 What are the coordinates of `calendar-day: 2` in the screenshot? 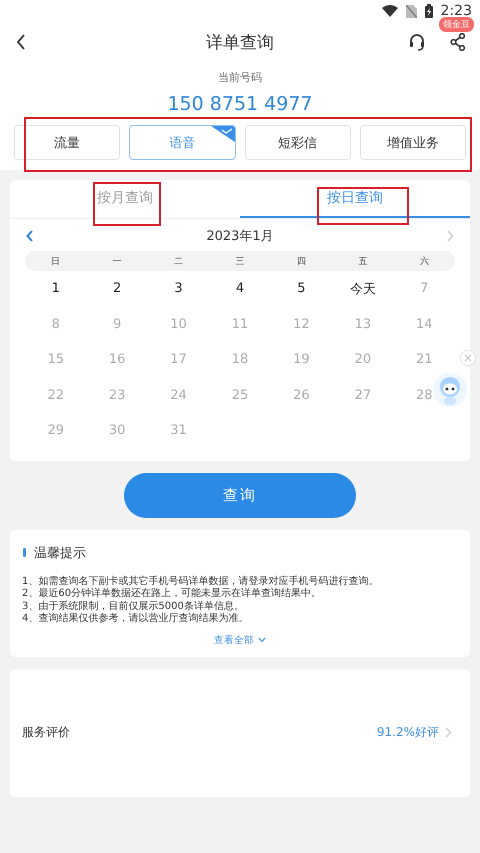 It's located at (117, 288).